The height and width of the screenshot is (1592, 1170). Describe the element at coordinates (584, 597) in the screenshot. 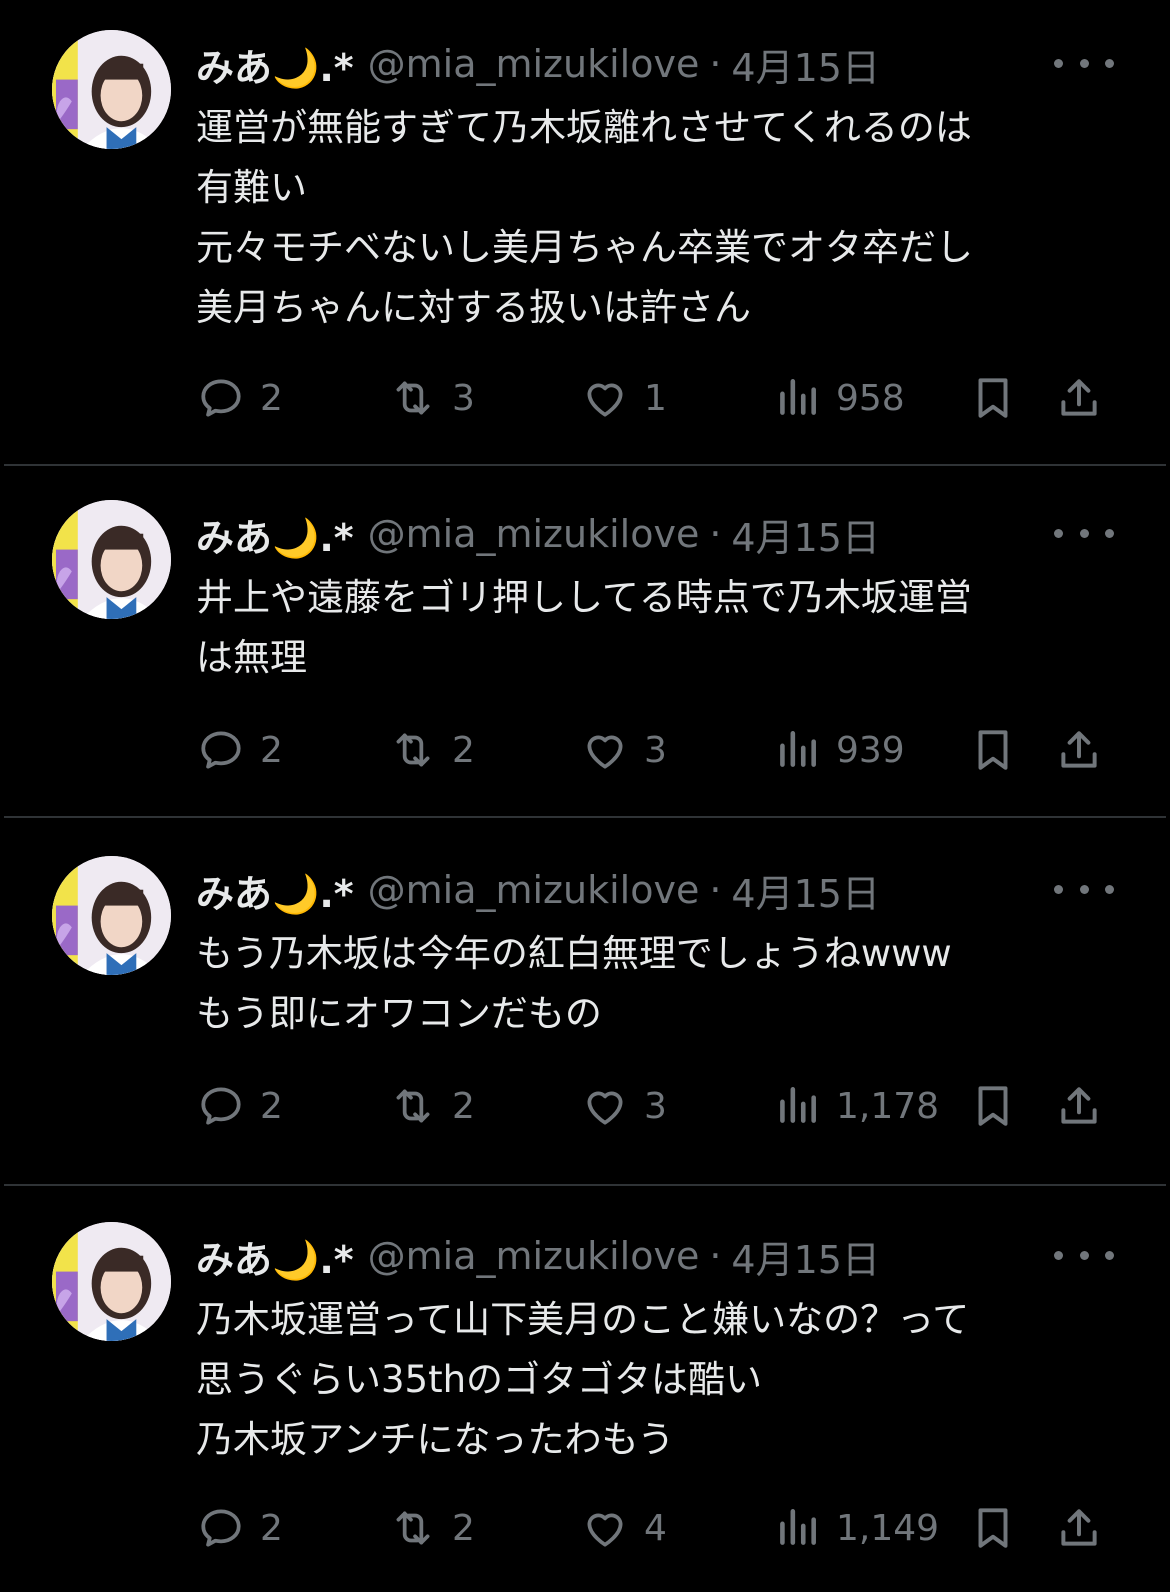

I see `tweet-text-line: 井上や遠藤をゴリ押ししてる時点で乃木坂運営` at that location.